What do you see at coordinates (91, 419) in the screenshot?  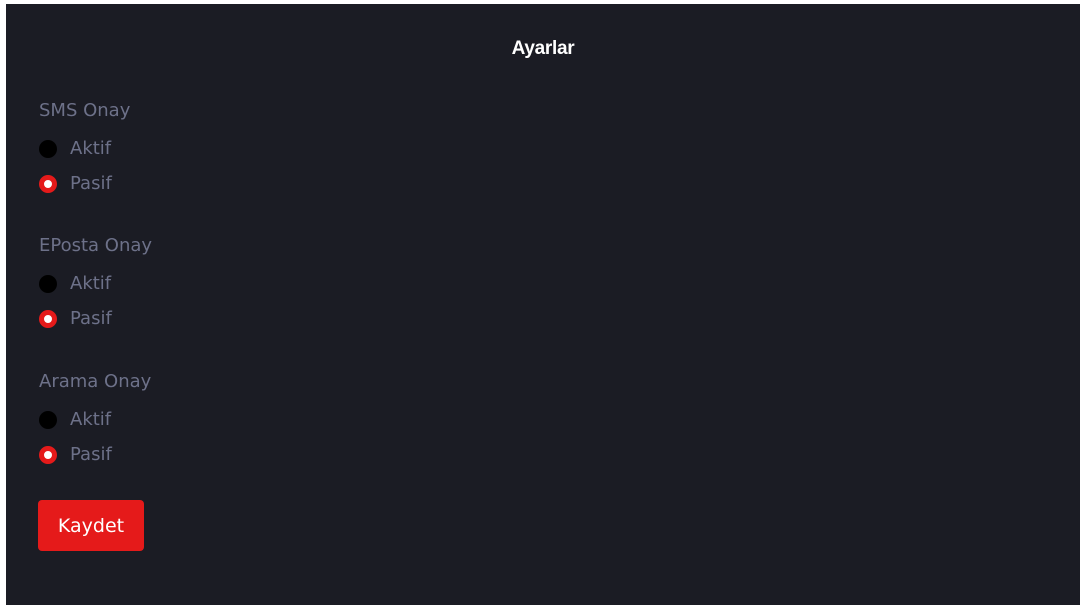 I see `call-active-label: Aktif` at bounding box center [91, 419].